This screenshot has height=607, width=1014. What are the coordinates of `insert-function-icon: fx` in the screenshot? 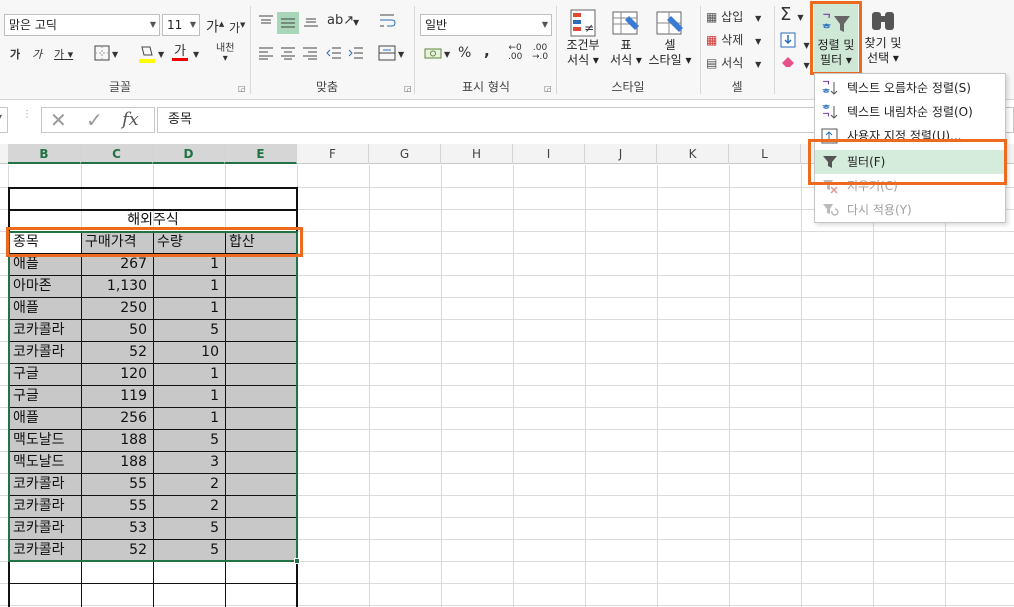 It's located at (130, 120).